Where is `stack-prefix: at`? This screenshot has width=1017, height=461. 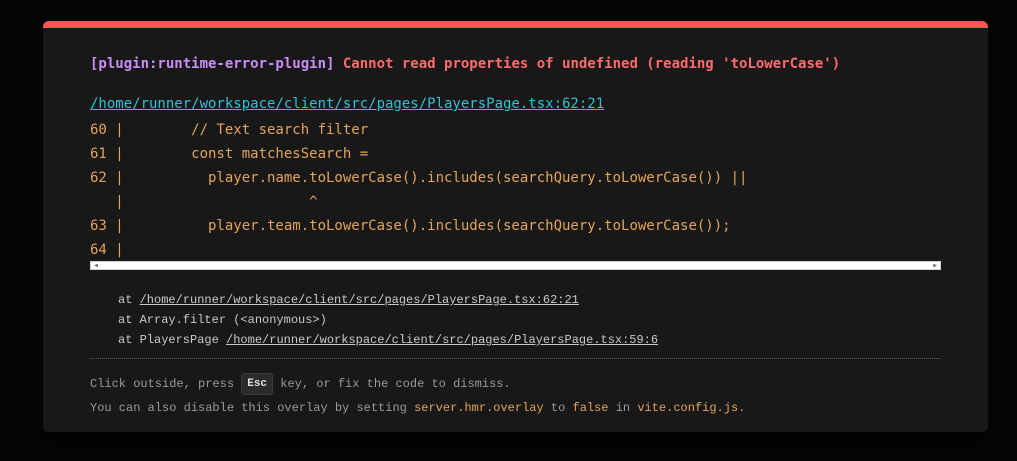 stack-prefix: at is located at coordinates (129, 300).